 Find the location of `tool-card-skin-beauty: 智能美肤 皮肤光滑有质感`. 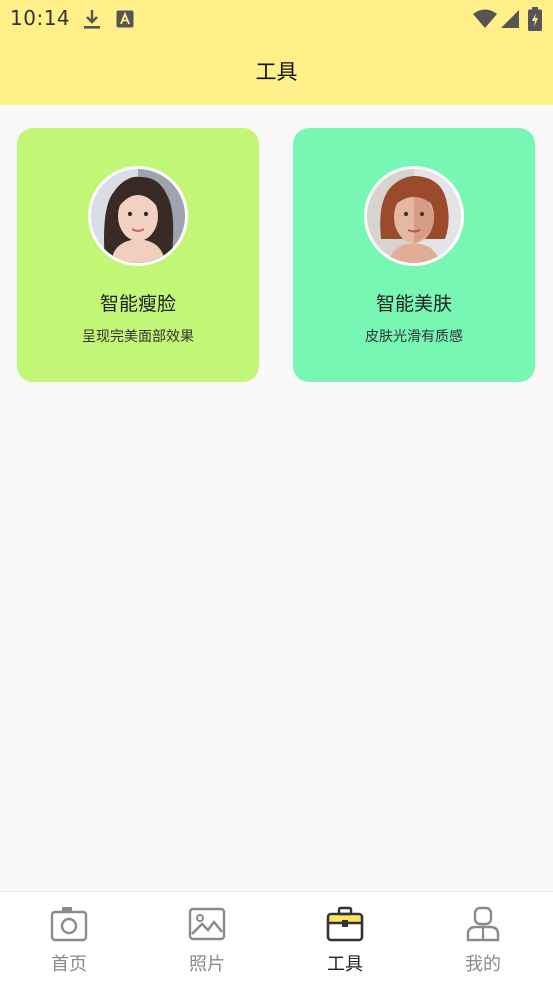

tool-card-skin-beauty: 智能美肤 皮肤光滑有质感 is located at coordinates (414, 255).